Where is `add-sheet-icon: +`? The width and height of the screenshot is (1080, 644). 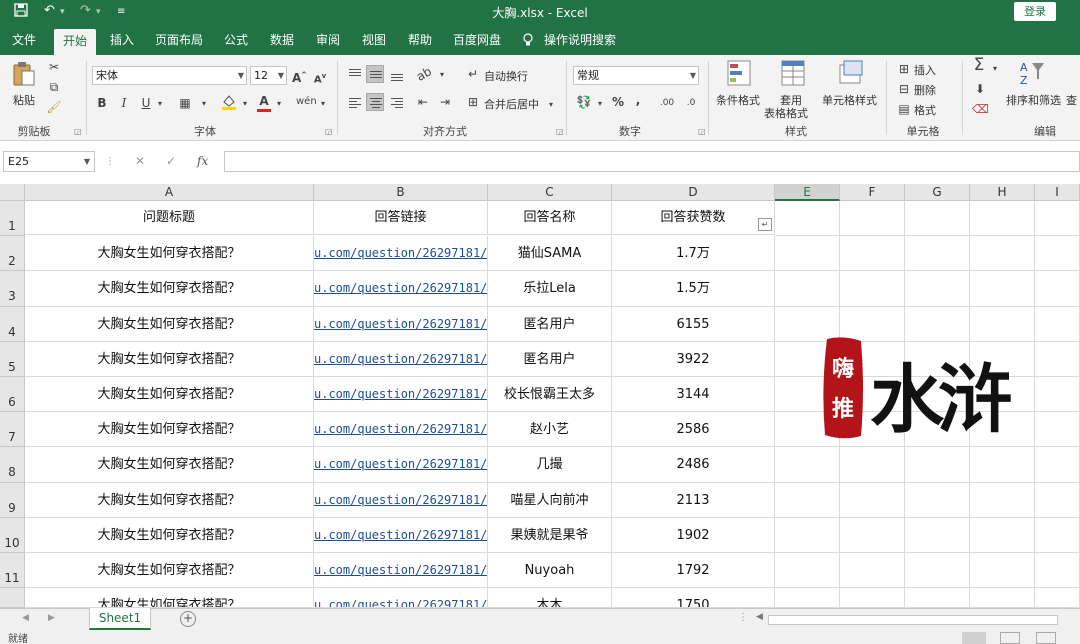 add-sheet-icon: + is located at coordinates (188, 619).